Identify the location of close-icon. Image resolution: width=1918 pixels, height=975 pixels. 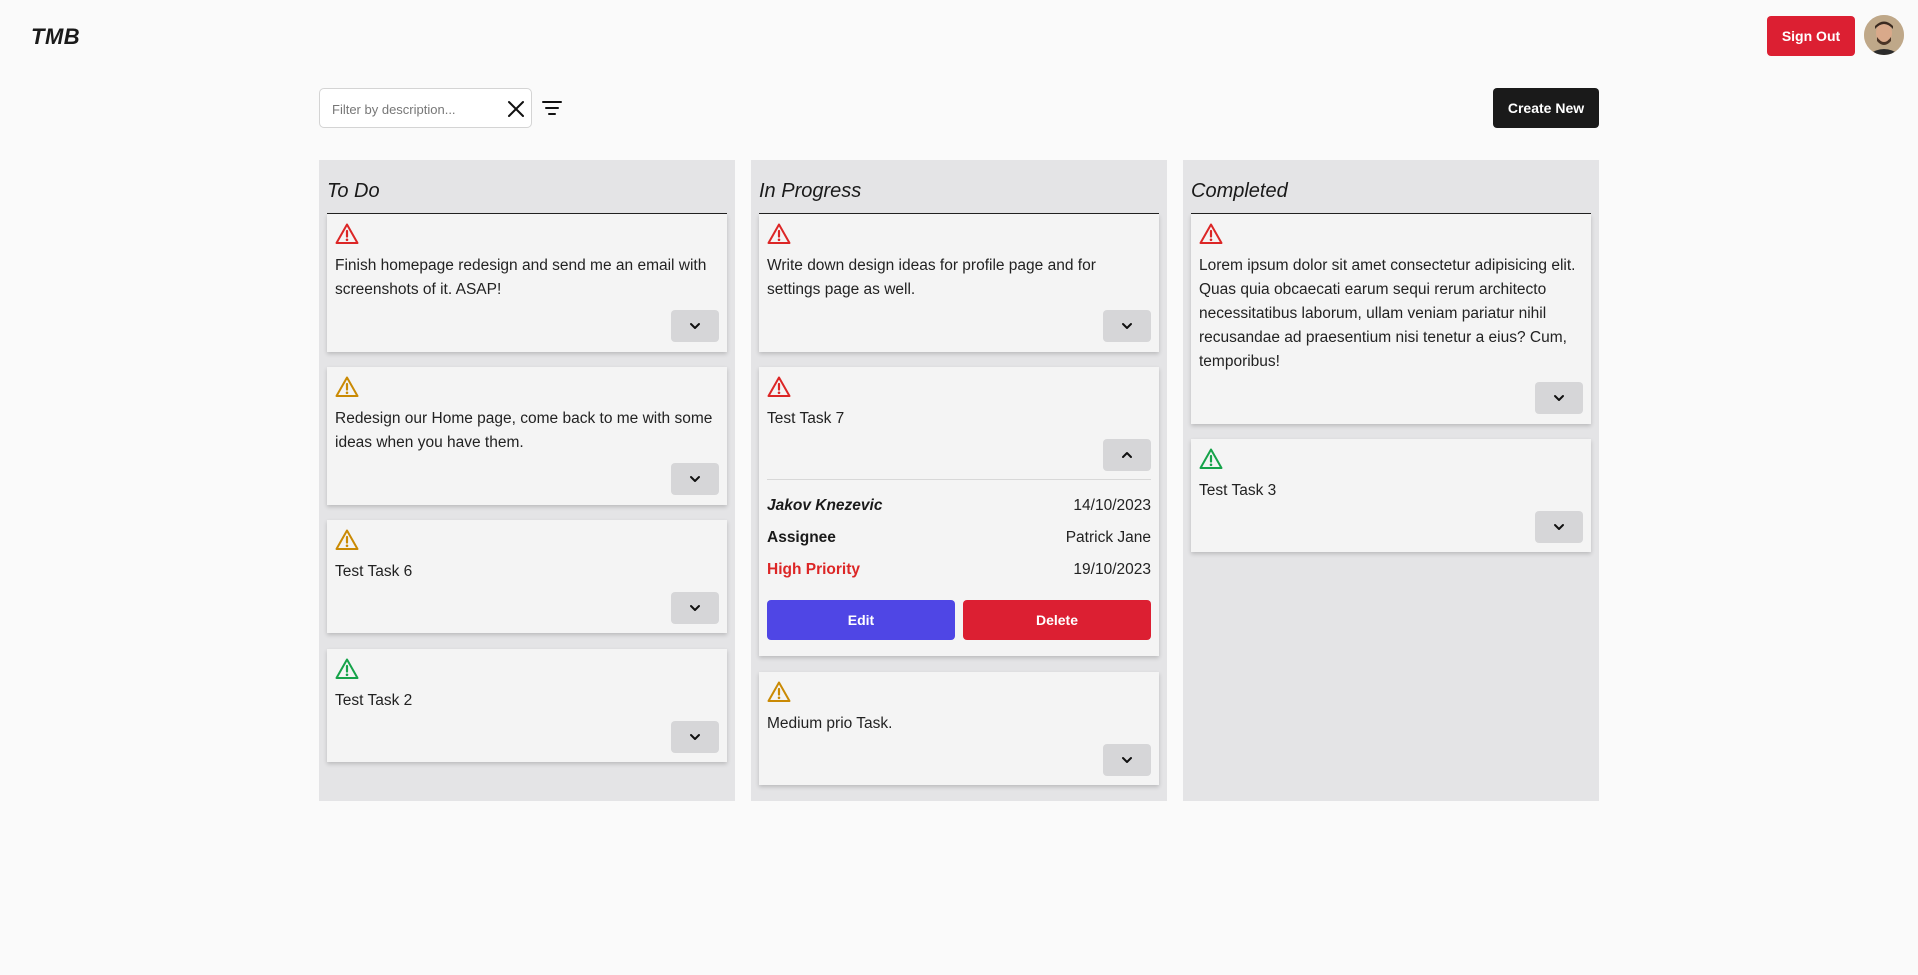
(516, 109).